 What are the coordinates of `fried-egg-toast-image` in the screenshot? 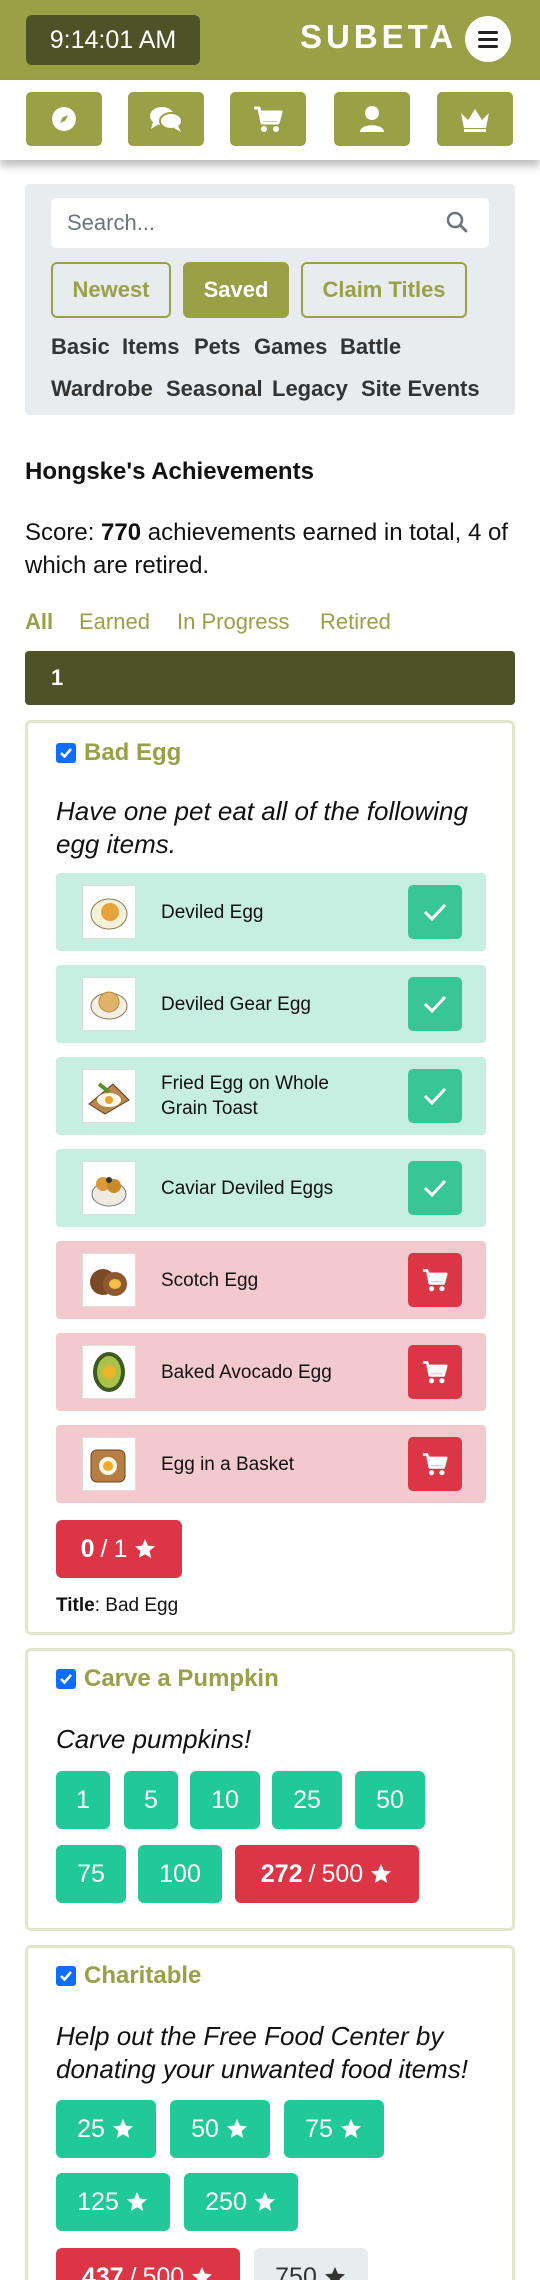 It's located at (109, 1096).